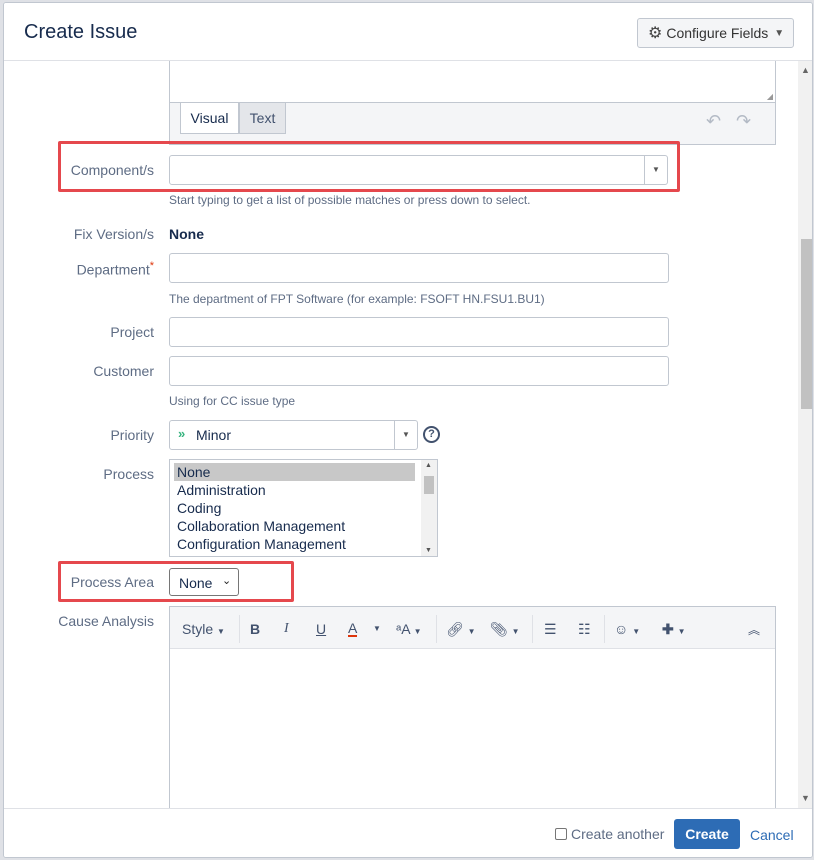 The height and width of the screenshot is (860, 814). What do you see at coordinates (472, 124) in the screenshot?
I see `editor-mode-bar: Visual Text ↶ ↷` at bounding box center [472, 124].